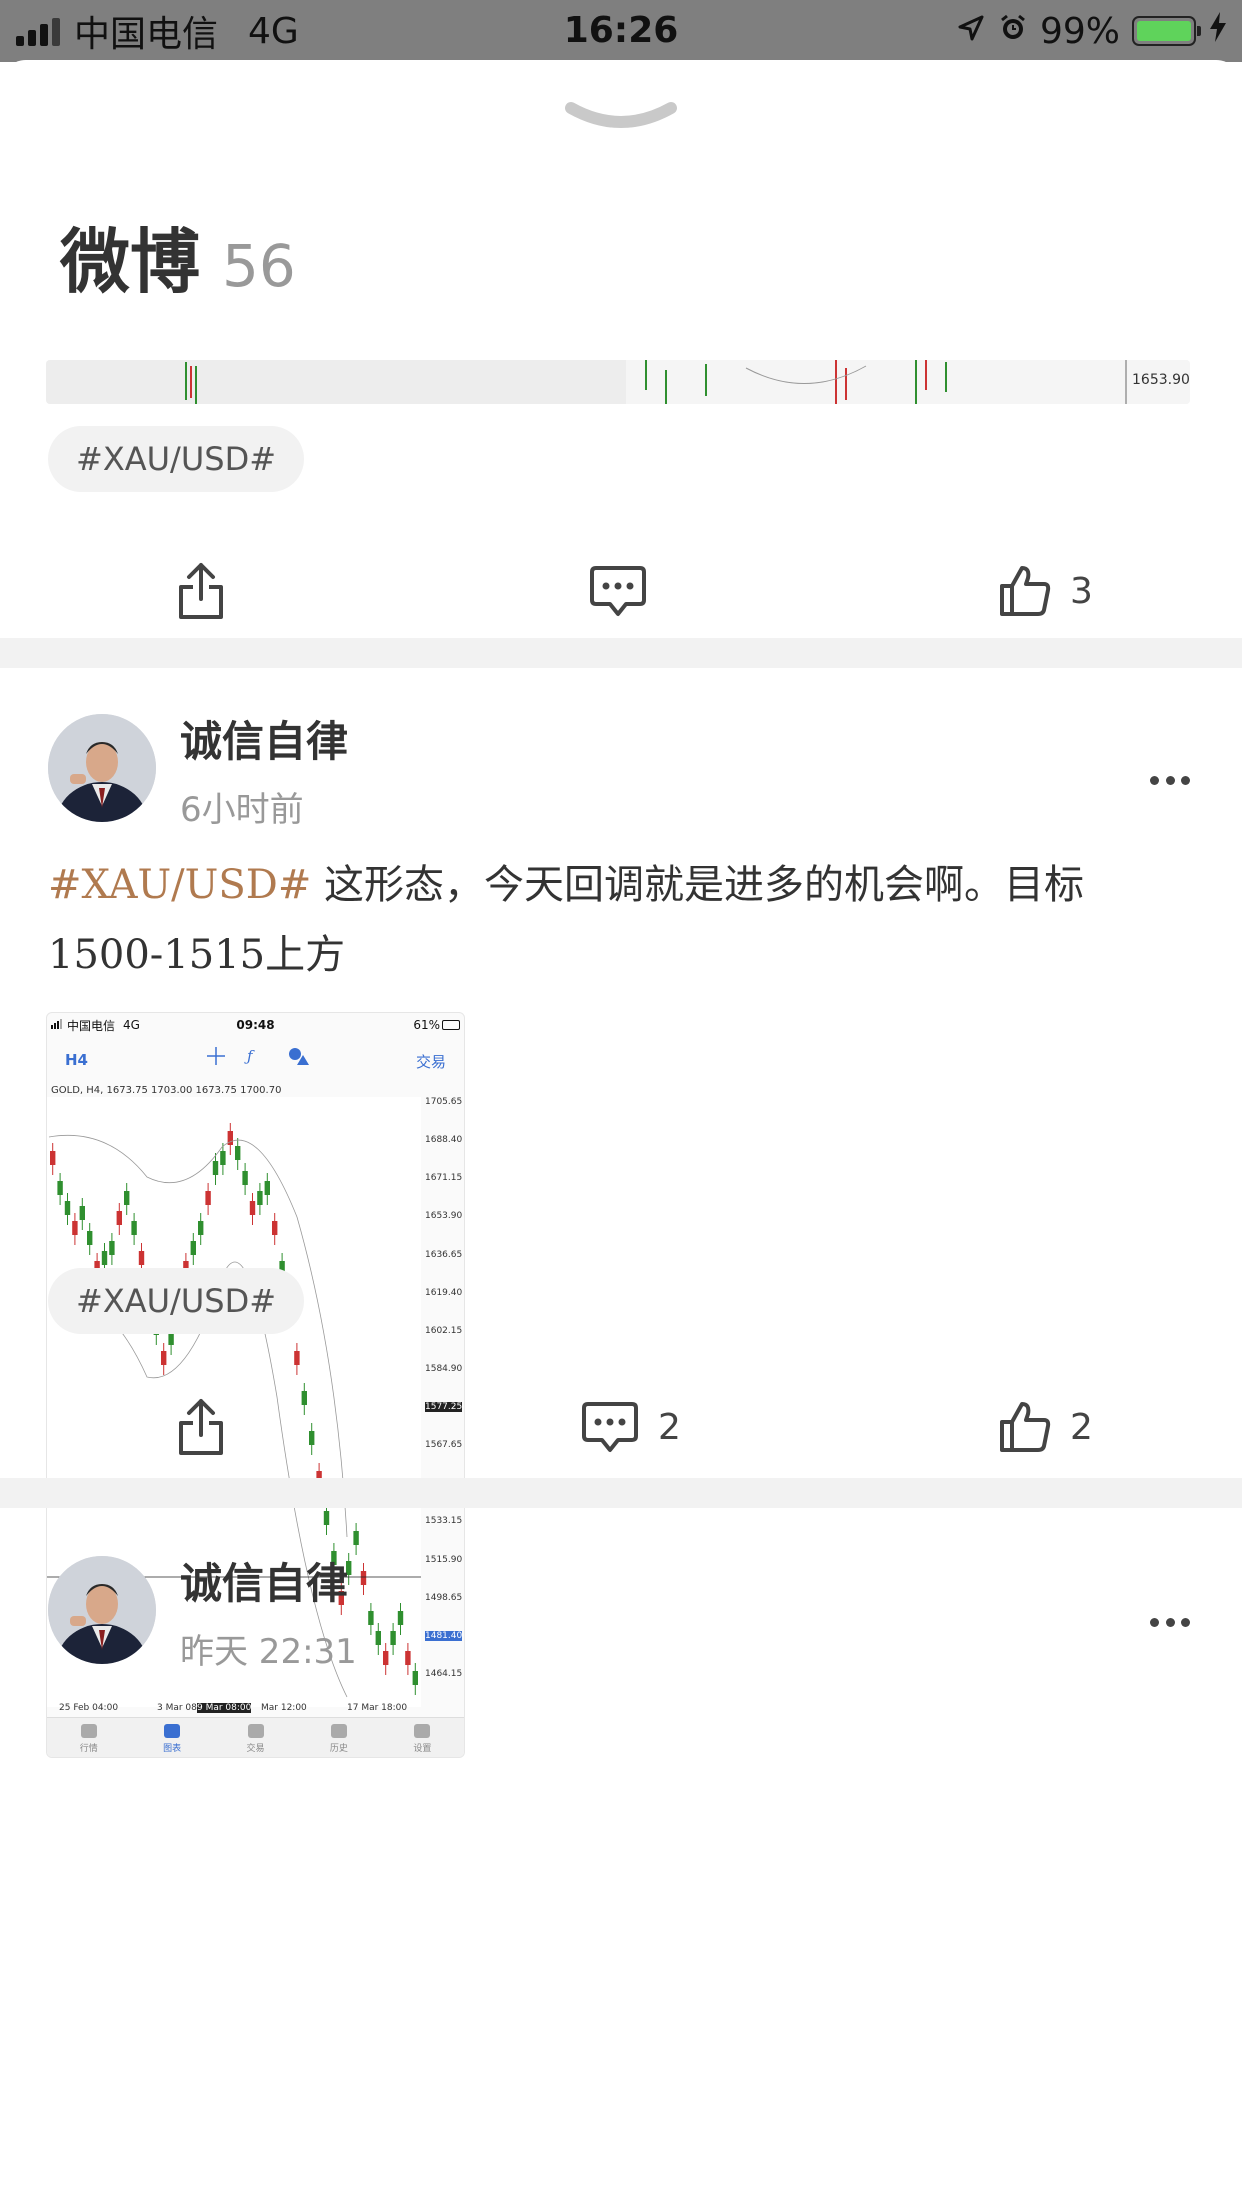  What do you see at coordinates (1218, 31) in the screenshot?
I see `charging-icon` at bounding box center [1218, 31].